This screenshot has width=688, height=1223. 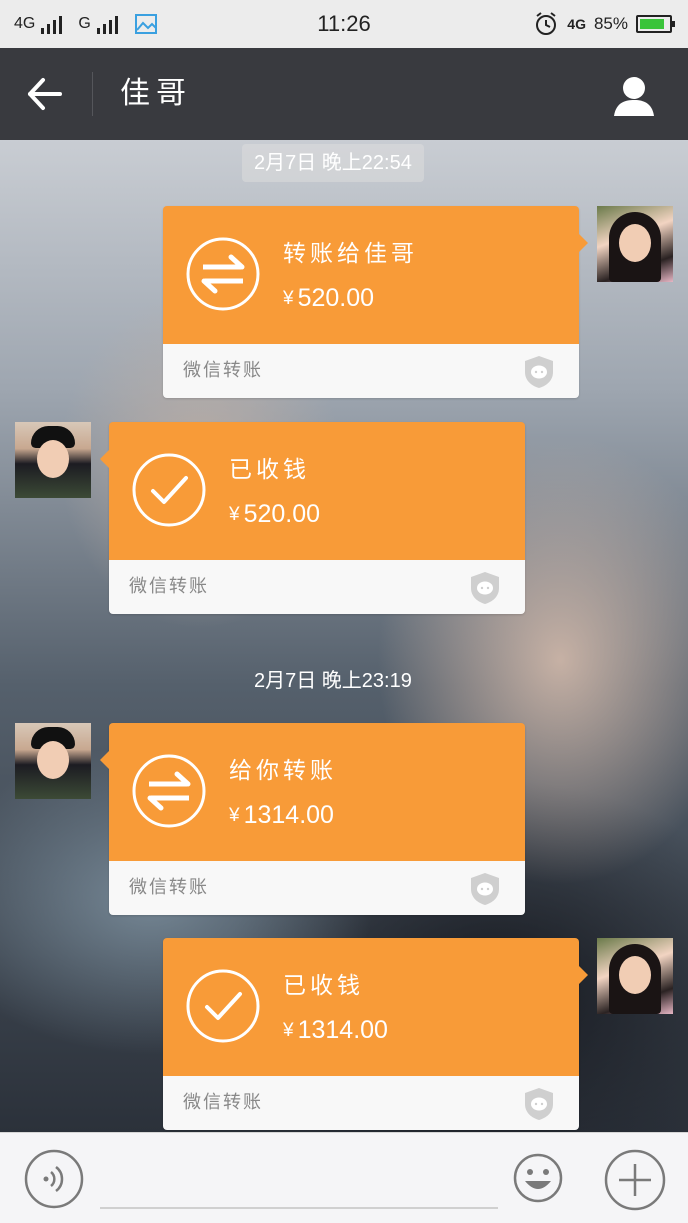 What do you see at coordinates (576, 24) in the screenshot?
I see `network-label-right: 4G` at bounding box center [576, 24].